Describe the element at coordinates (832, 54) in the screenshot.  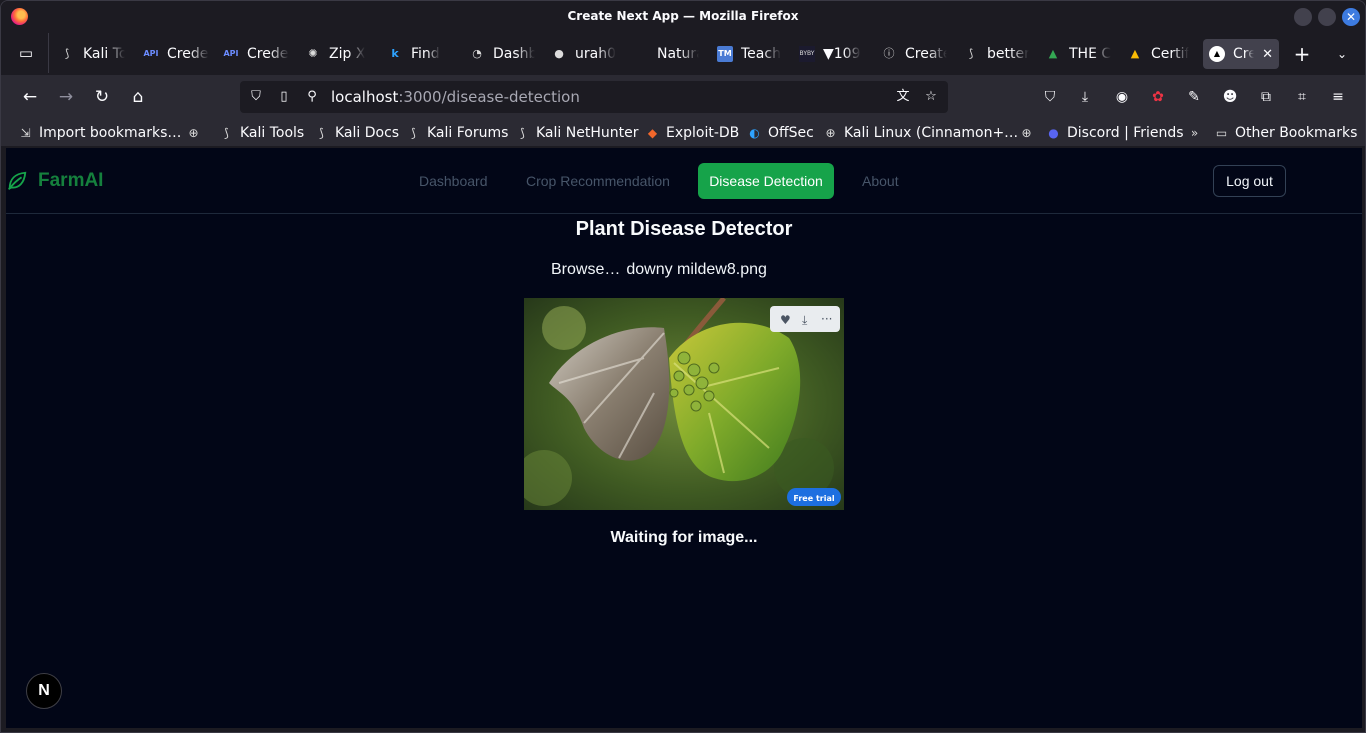
I see `tab: BYBY ▼109` at that location.